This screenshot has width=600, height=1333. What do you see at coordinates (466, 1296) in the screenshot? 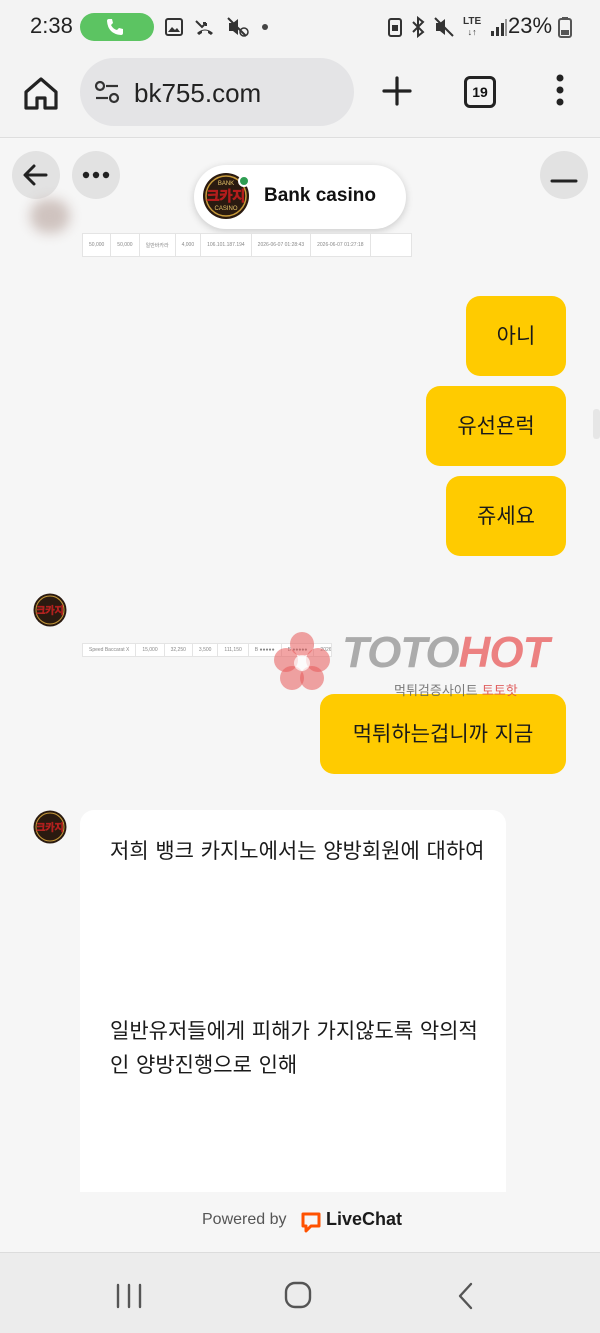
I see `back-chevron-icon` at bounding box center [466, 1296].